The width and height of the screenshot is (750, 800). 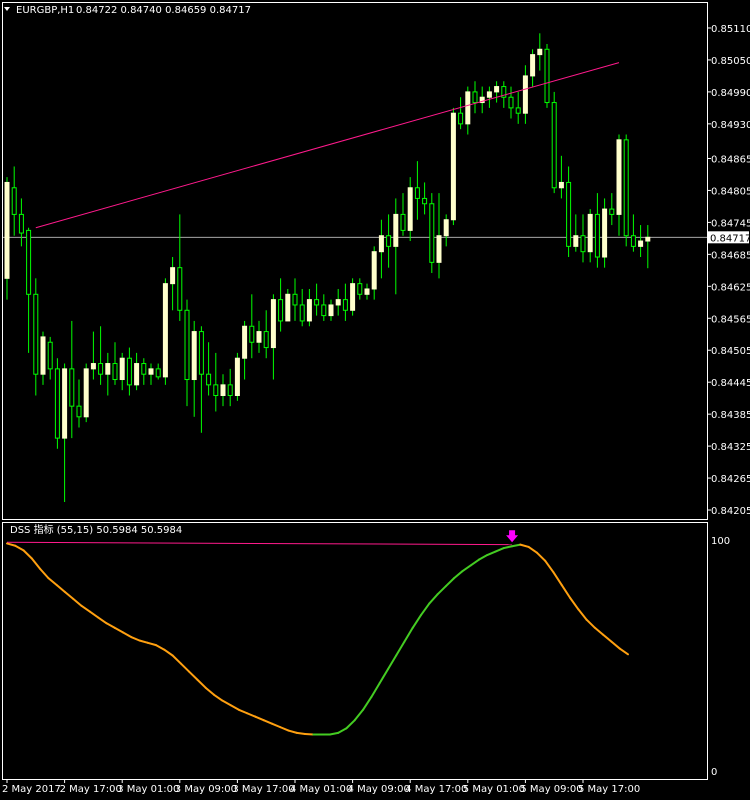 I want to click on time-axis-label: 5 May 01:00, so click(x=494, y=789).